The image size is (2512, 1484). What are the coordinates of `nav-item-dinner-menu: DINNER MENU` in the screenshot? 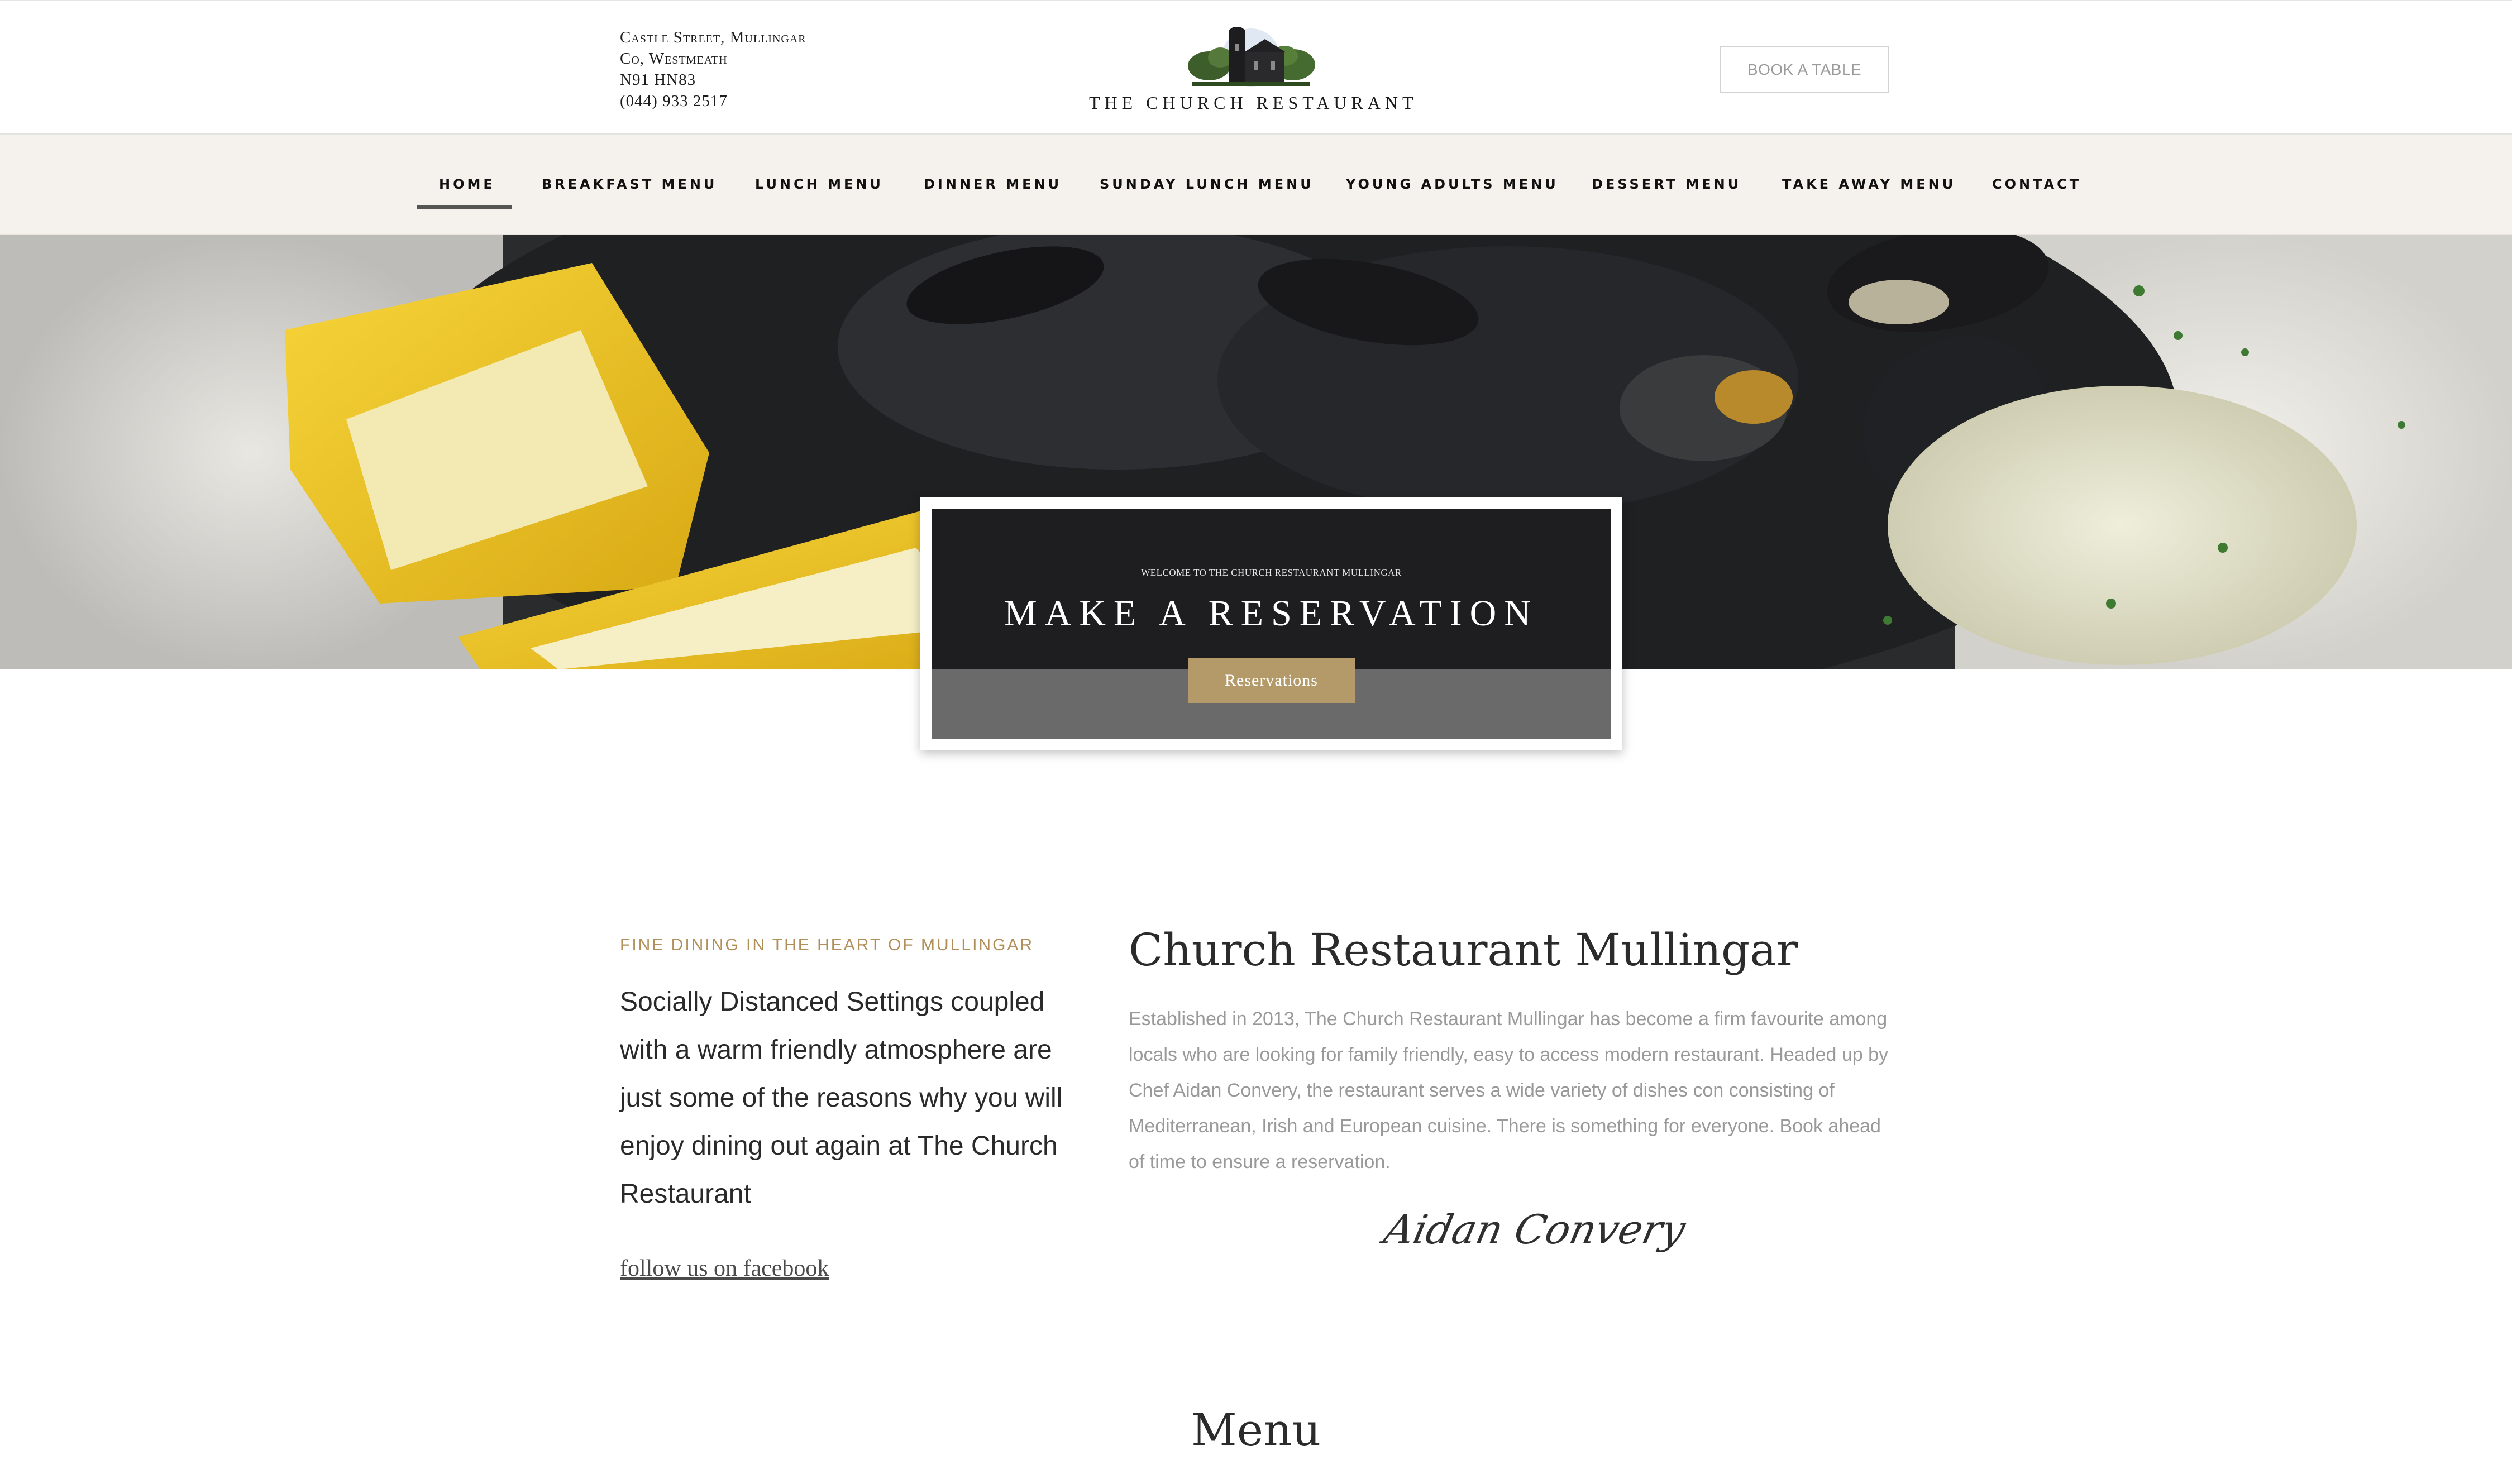 It's located at (993, 184).